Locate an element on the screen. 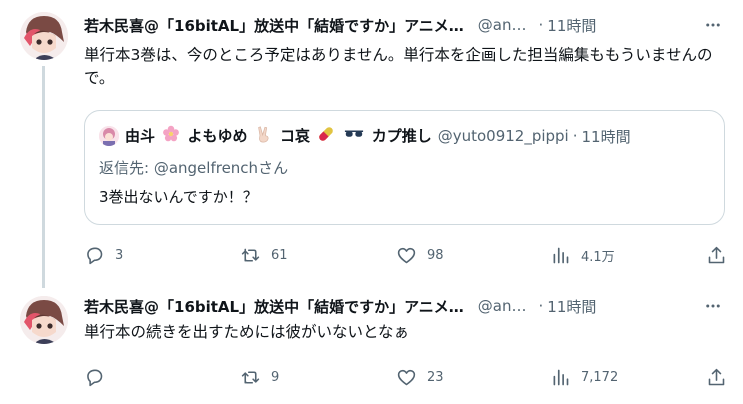  retweet-button: 61 is located at coordinates (264, 255).